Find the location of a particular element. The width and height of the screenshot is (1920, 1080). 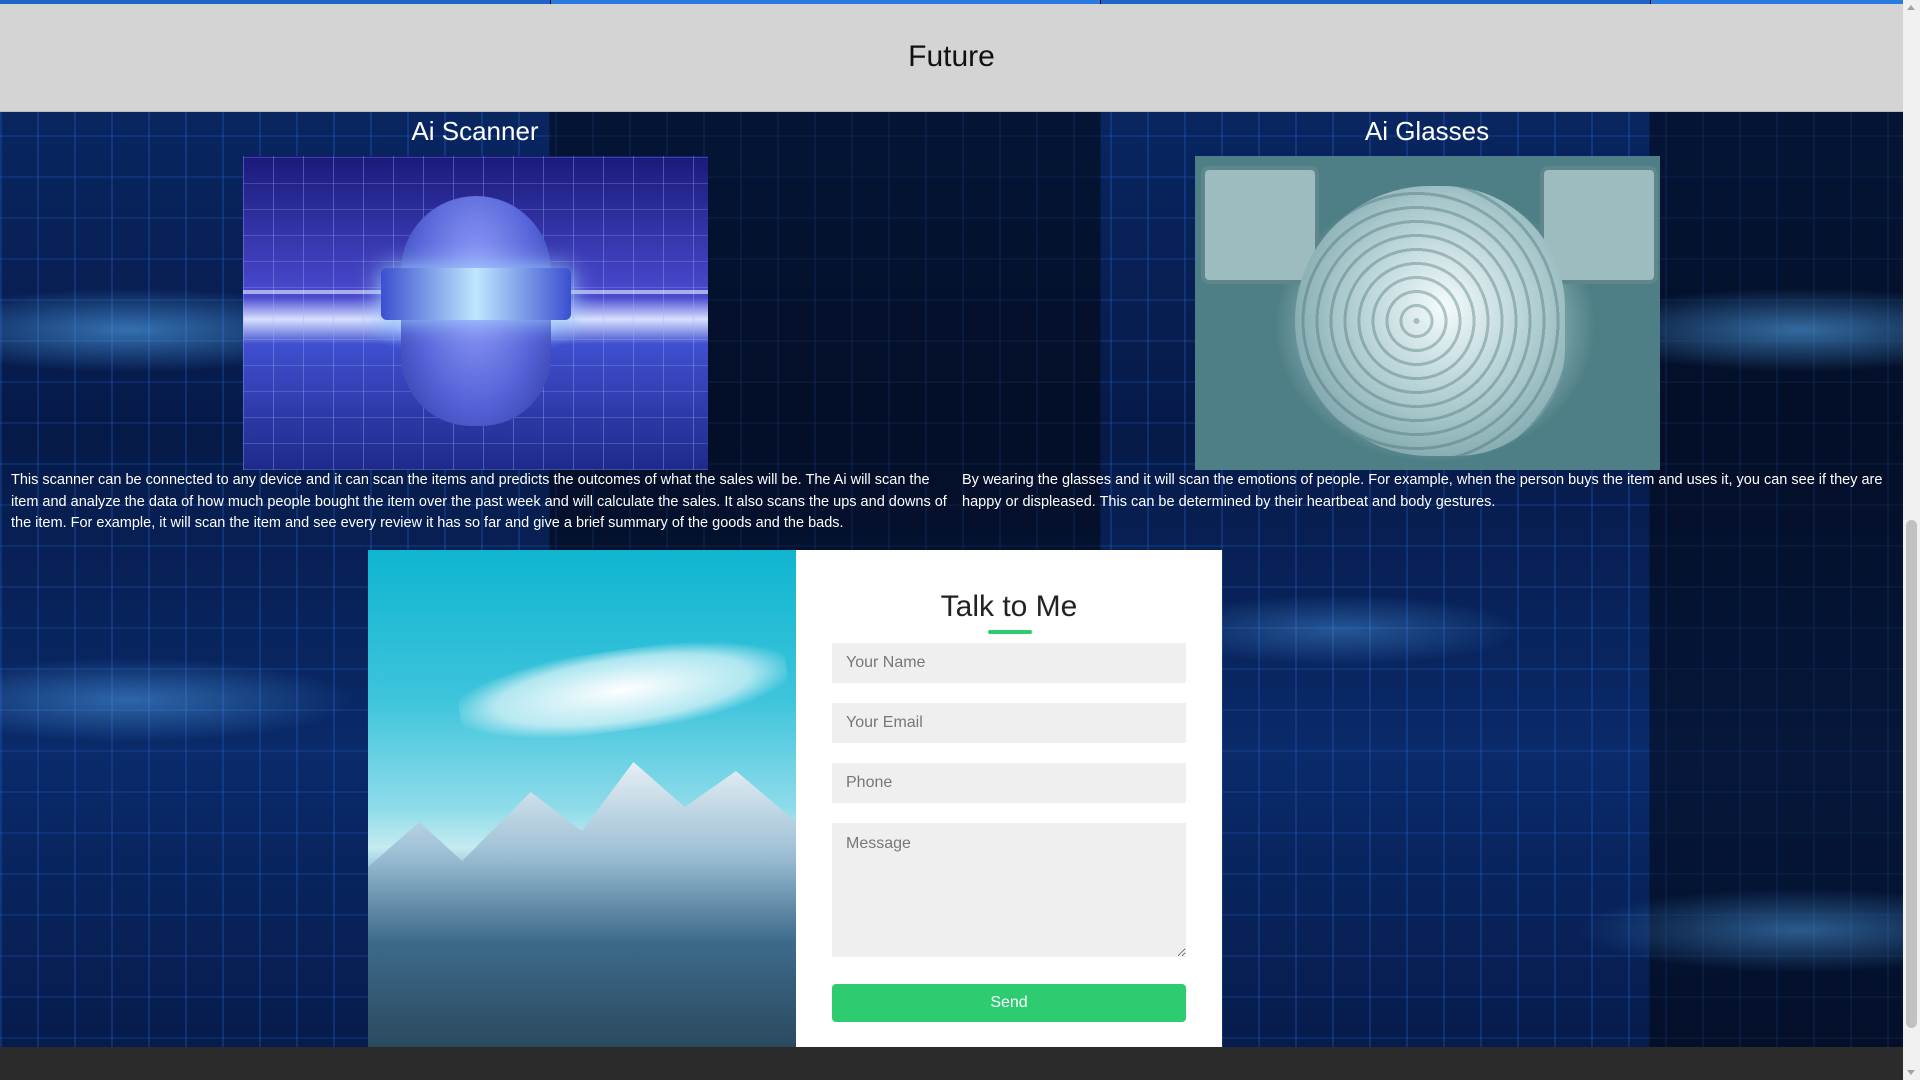

email-input is located at coordinates (1009, 723).